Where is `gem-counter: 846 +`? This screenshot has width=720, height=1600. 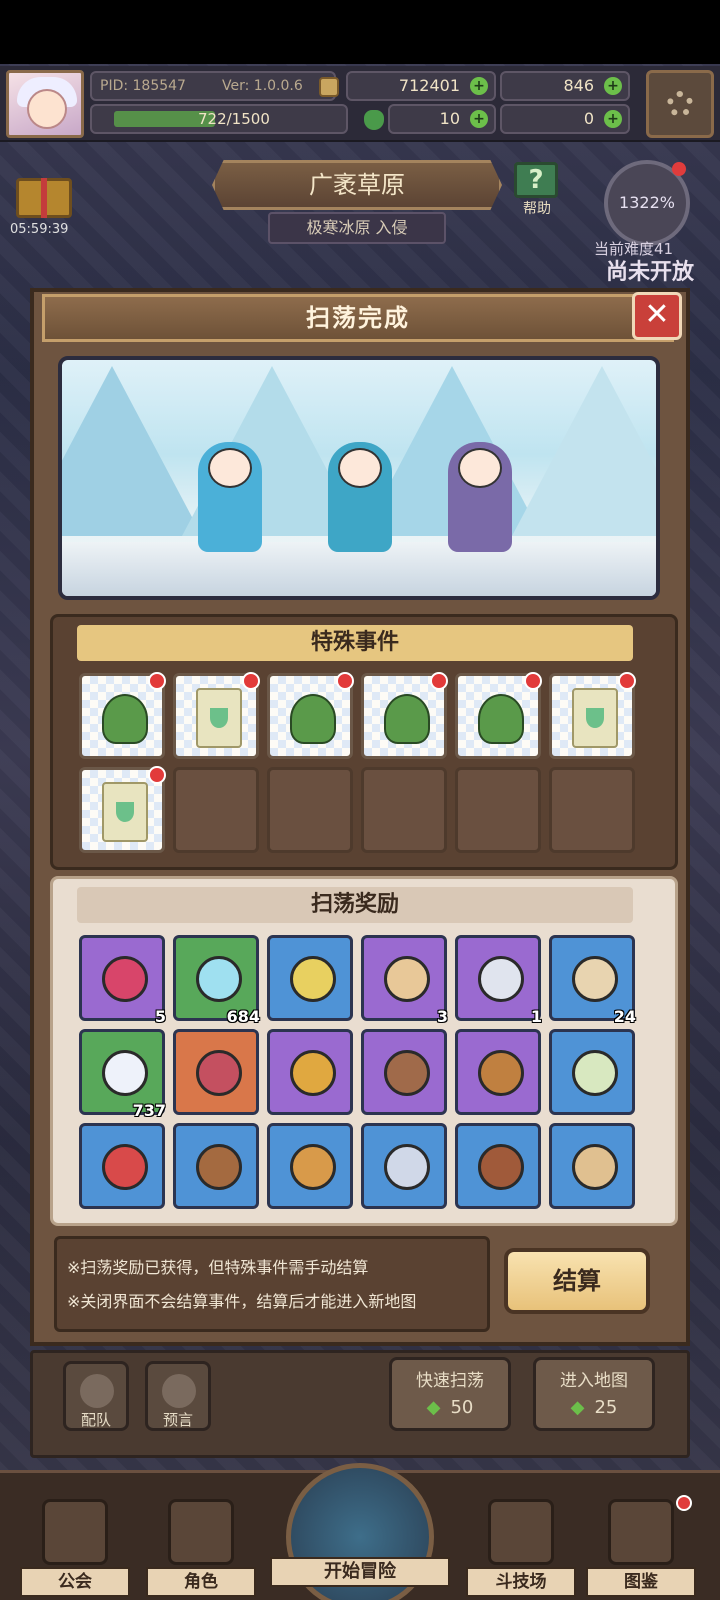
gem-counter: 846 + is located at coordinates (565, 86).